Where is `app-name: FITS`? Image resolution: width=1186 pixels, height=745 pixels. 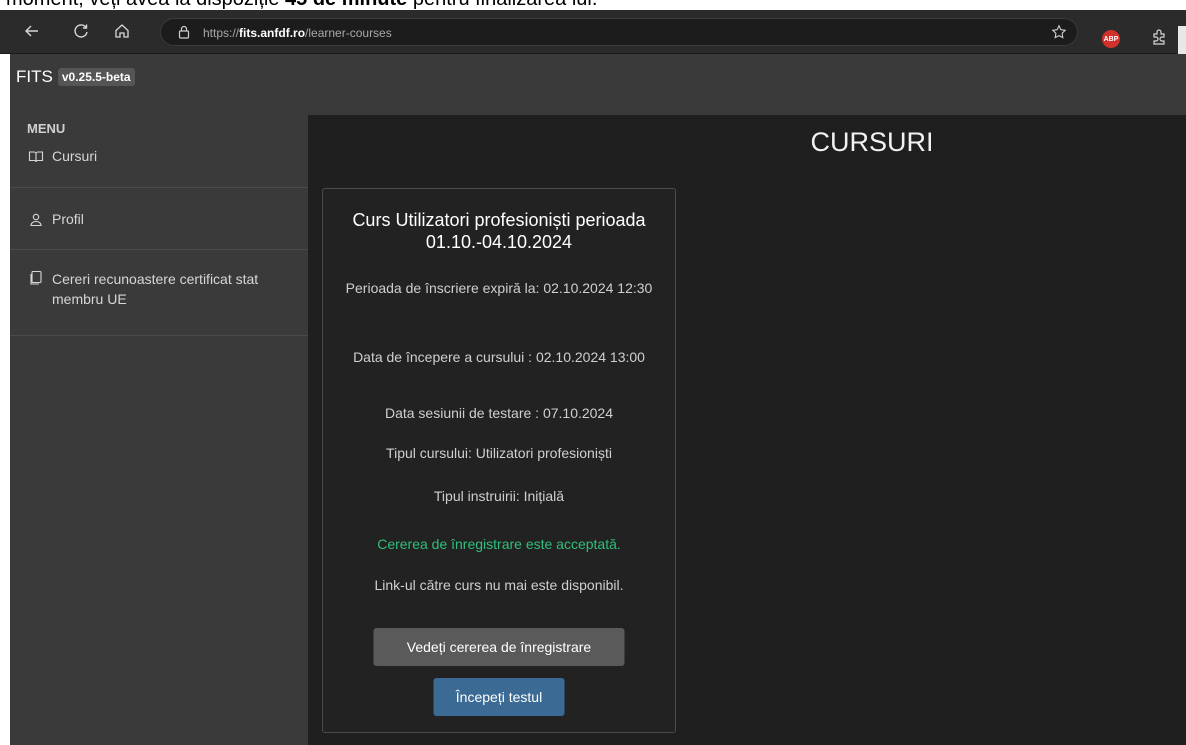
app-name: FITS is located at coordinates (34, 76).